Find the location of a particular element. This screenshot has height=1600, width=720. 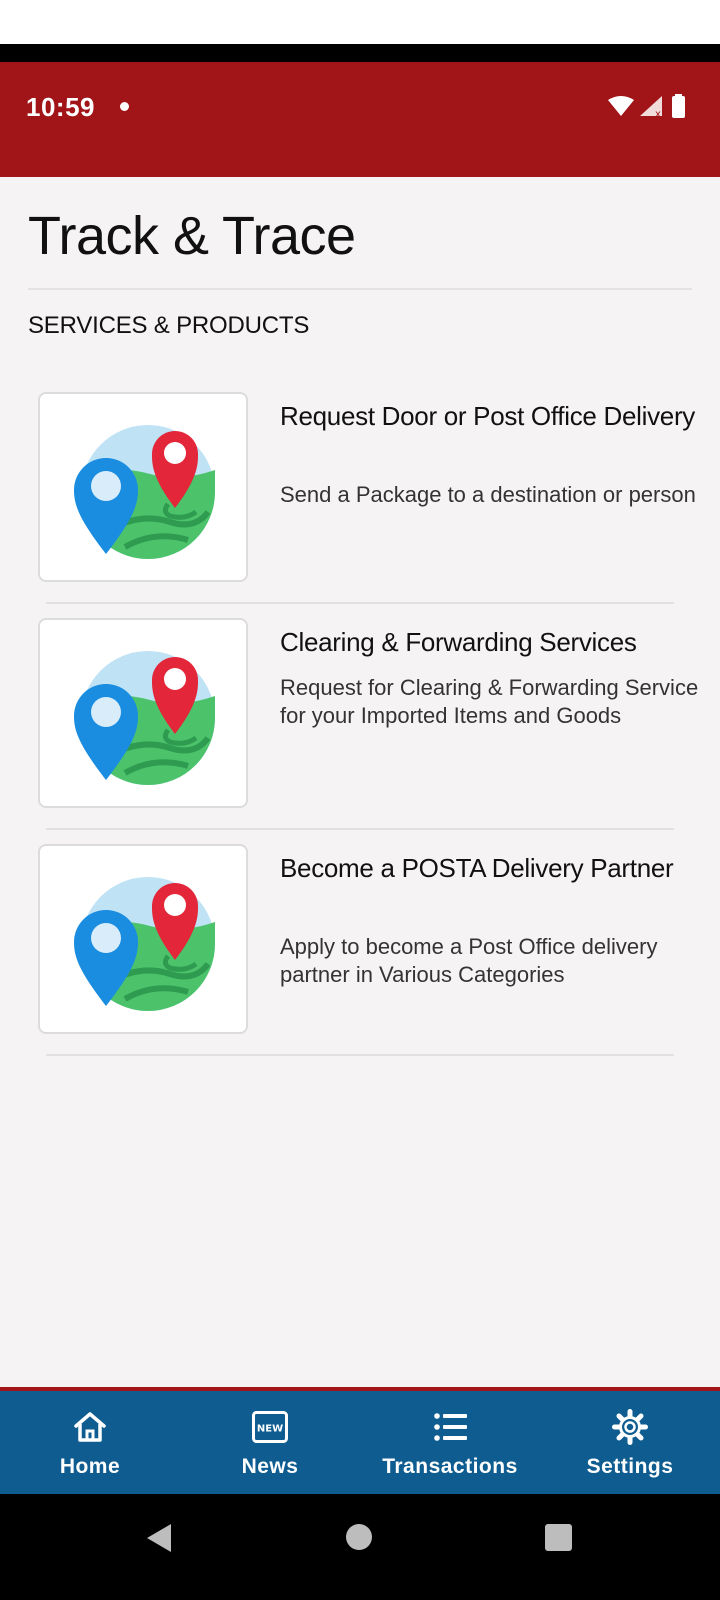

wifi-icon is located at coordinates (621, 106).